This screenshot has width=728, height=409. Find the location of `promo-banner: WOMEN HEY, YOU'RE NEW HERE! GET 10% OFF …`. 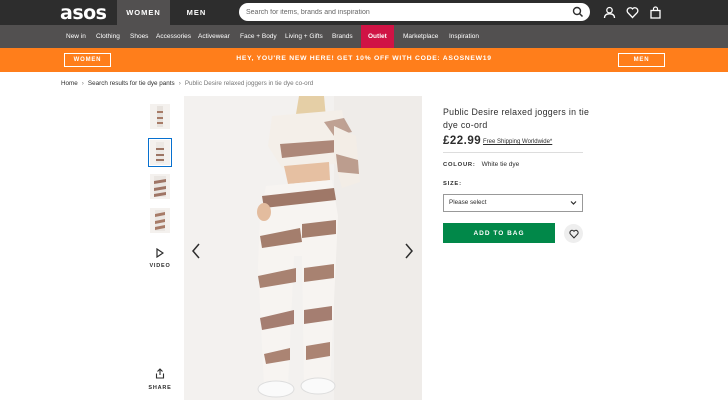

promo-banner: WOMEN HEY, YOU'RE NEW HERE! GET 10% OFF … is located at coordinates (364, 60).